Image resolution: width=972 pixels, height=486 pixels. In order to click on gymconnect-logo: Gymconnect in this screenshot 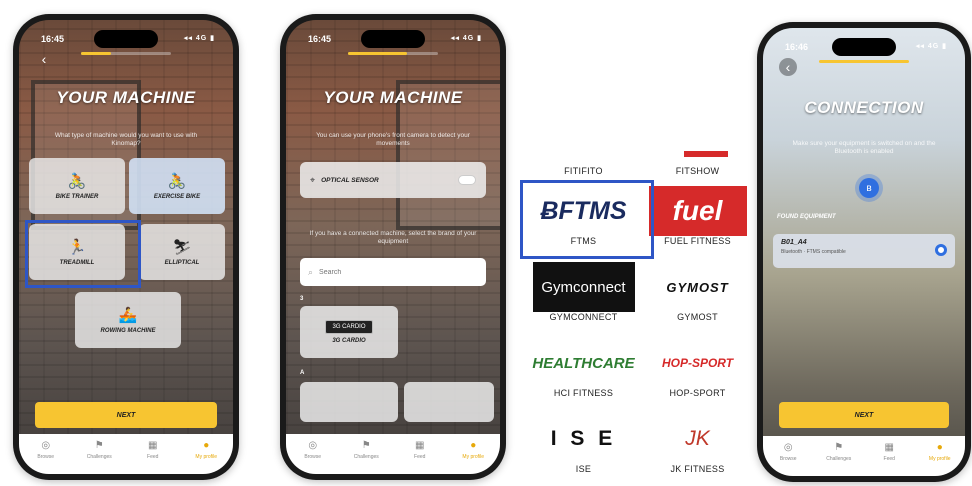, I will do `click(583, 287)`.